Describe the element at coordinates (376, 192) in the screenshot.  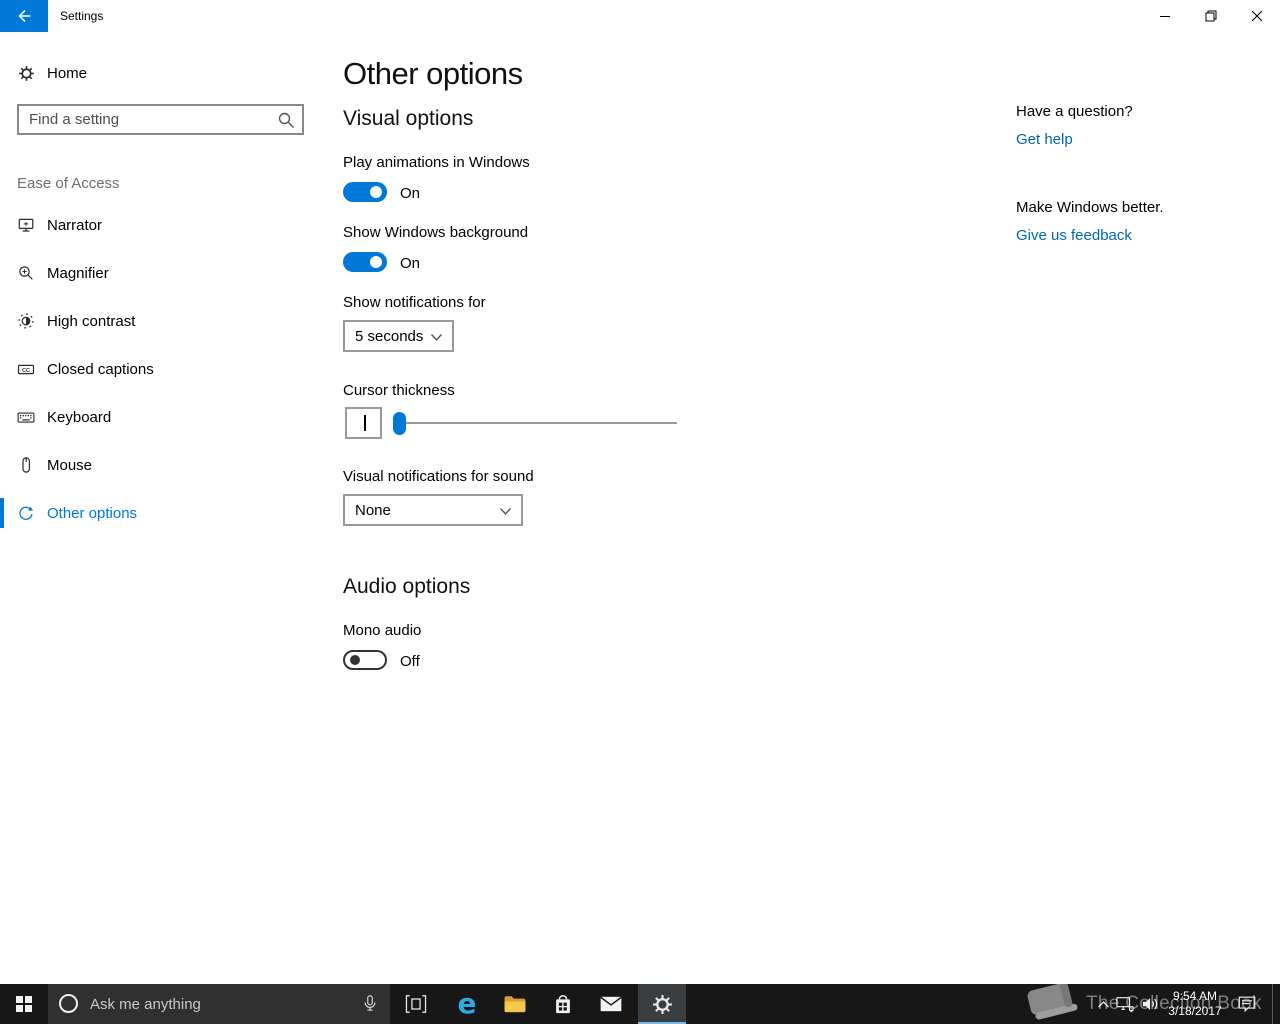
I see `toggle-knob` at that location.